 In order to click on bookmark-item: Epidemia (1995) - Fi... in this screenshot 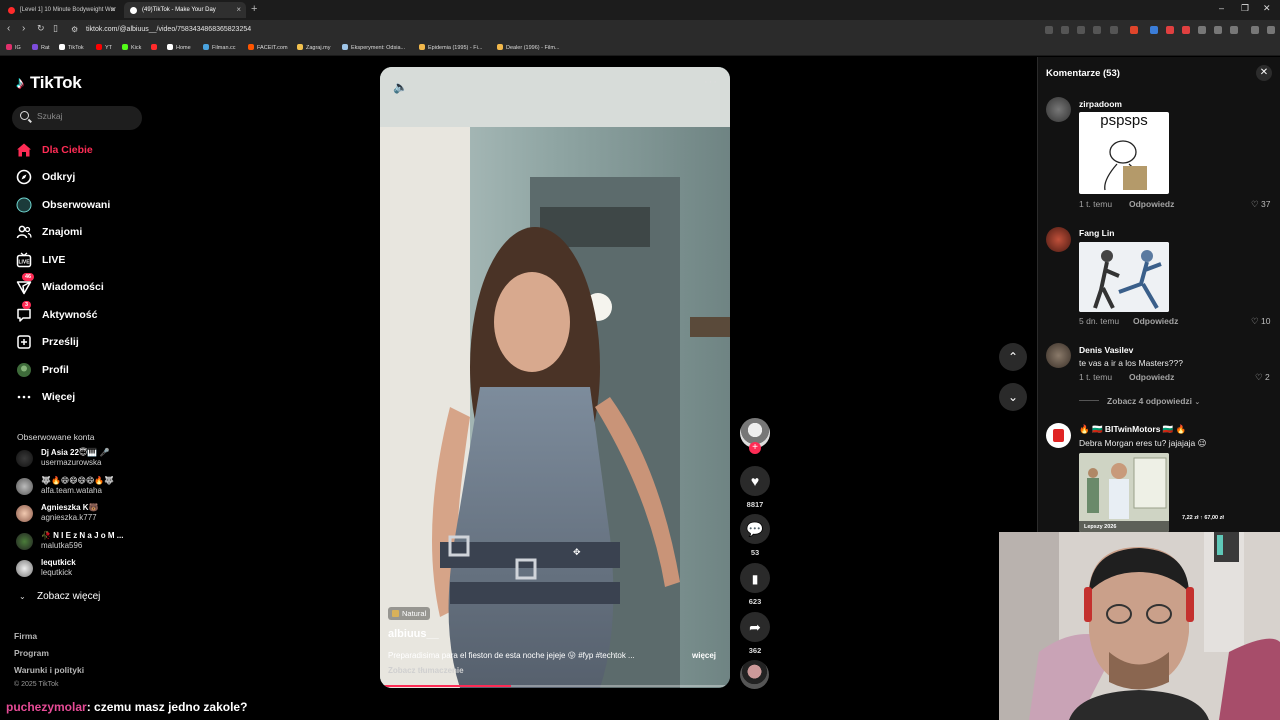, I will do `click(450, 47)`.